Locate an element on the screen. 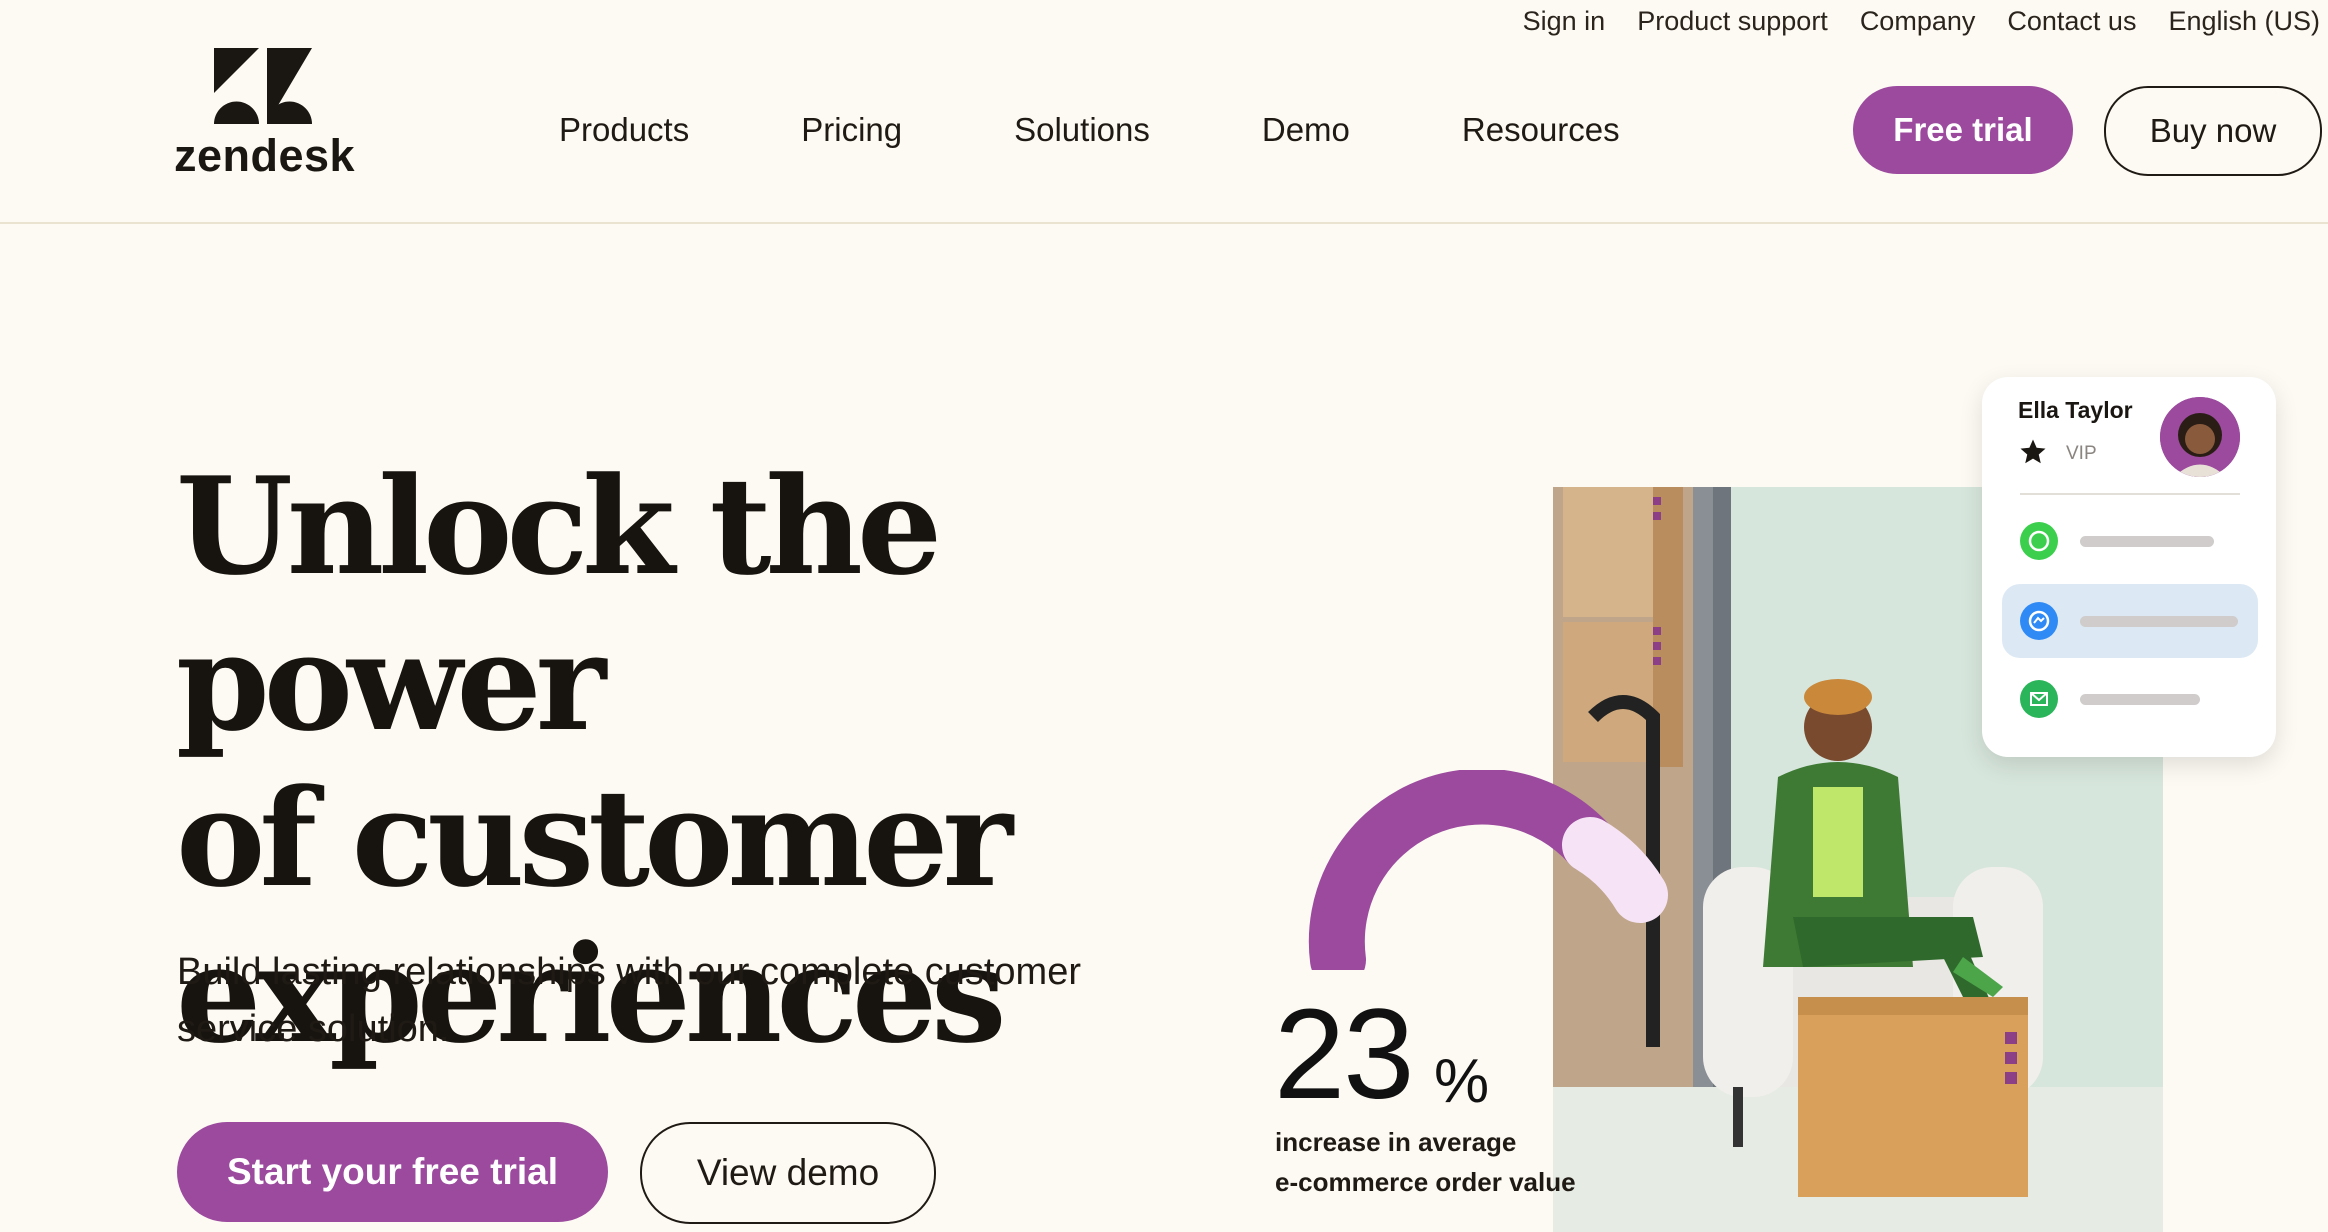  free-trial-button: Free trial is located at coordinates (1963, 130).